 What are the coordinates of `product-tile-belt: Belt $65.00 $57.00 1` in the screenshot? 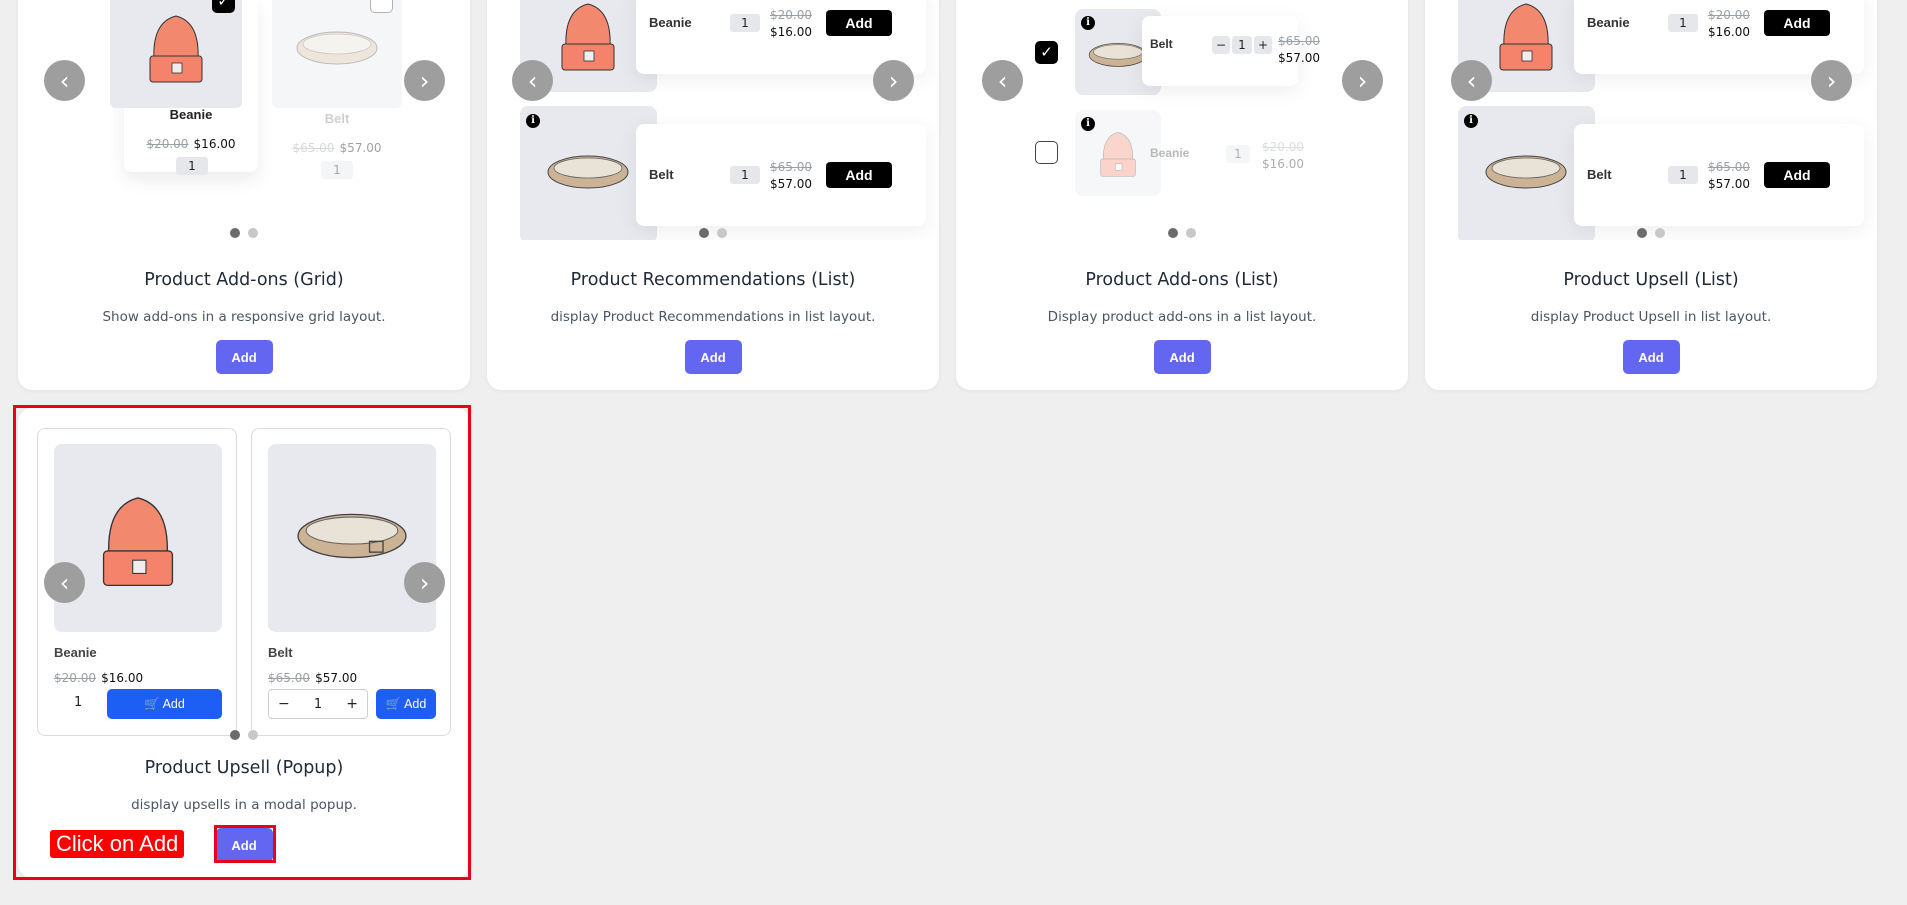 It's located at (337, 89).